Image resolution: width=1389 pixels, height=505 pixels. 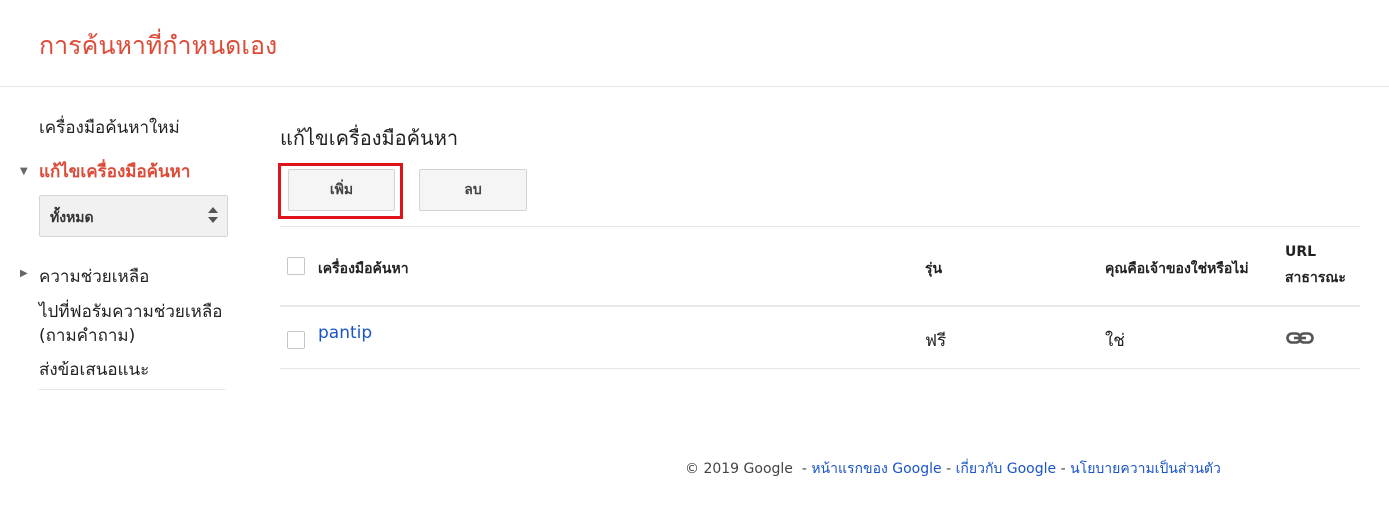 I want to click on header-row-divider, so click(x=820, y=306).